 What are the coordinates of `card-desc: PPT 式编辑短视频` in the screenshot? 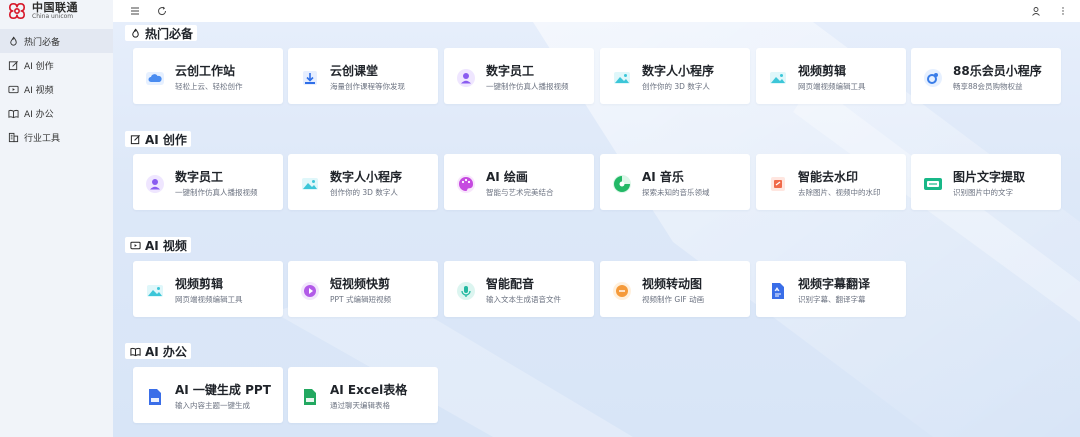 It's located at (361, 299).